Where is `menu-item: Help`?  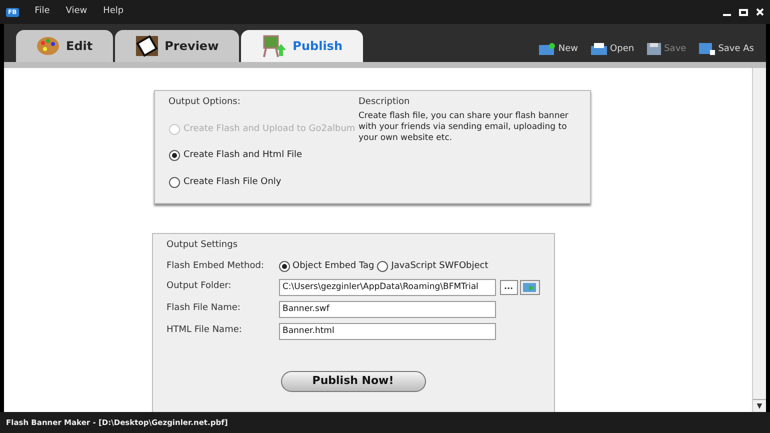 menu-item: Help is located at coordinates (113, 12).